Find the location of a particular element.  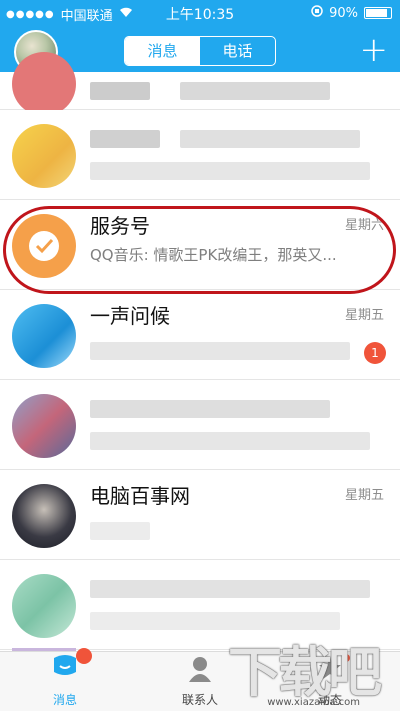

tab-messages: 消息 is located at coordinates (65, 680).